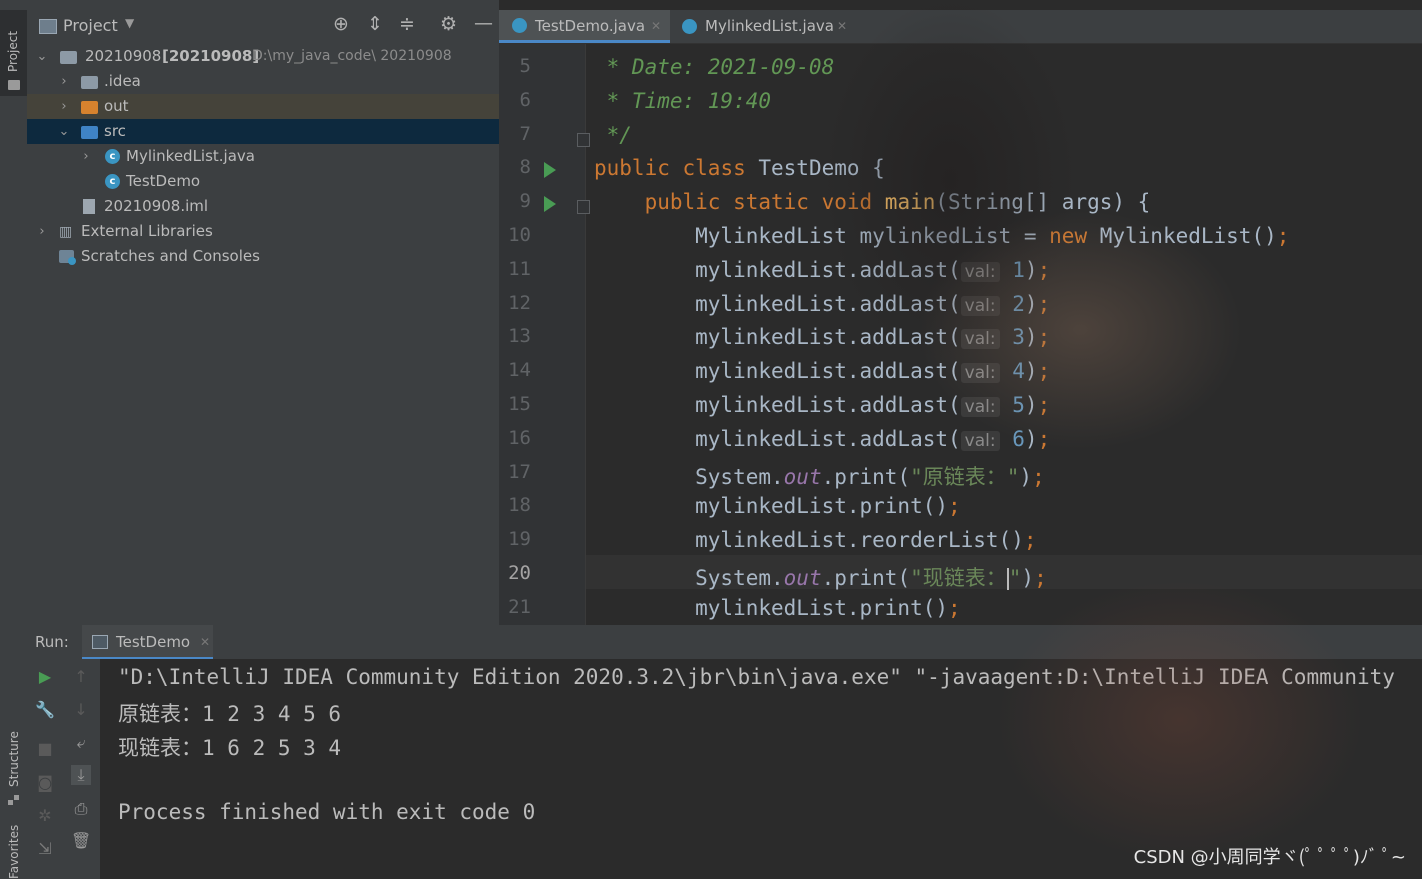 The image size is (1422, 879). Describe the element at coordinates (45, 783) in the screenshot. I see `camera-icon: ◙` at that location.